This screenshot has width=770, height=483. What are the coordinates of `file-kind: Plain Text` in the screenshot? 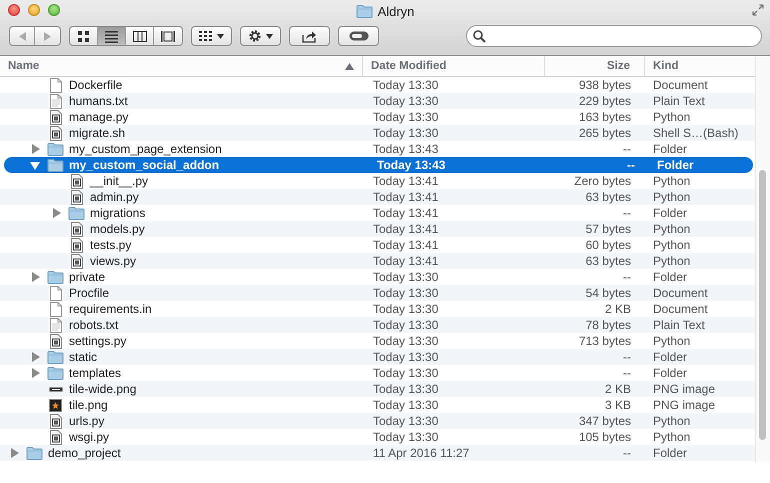 It's located at (679, 101).